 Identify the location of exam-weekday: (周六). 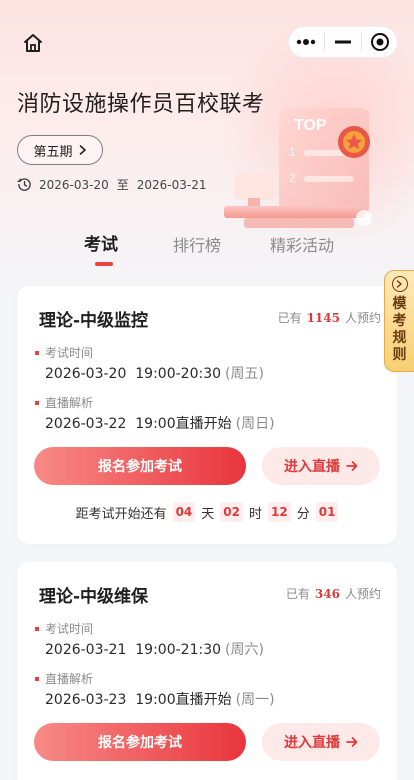
(244, 650).